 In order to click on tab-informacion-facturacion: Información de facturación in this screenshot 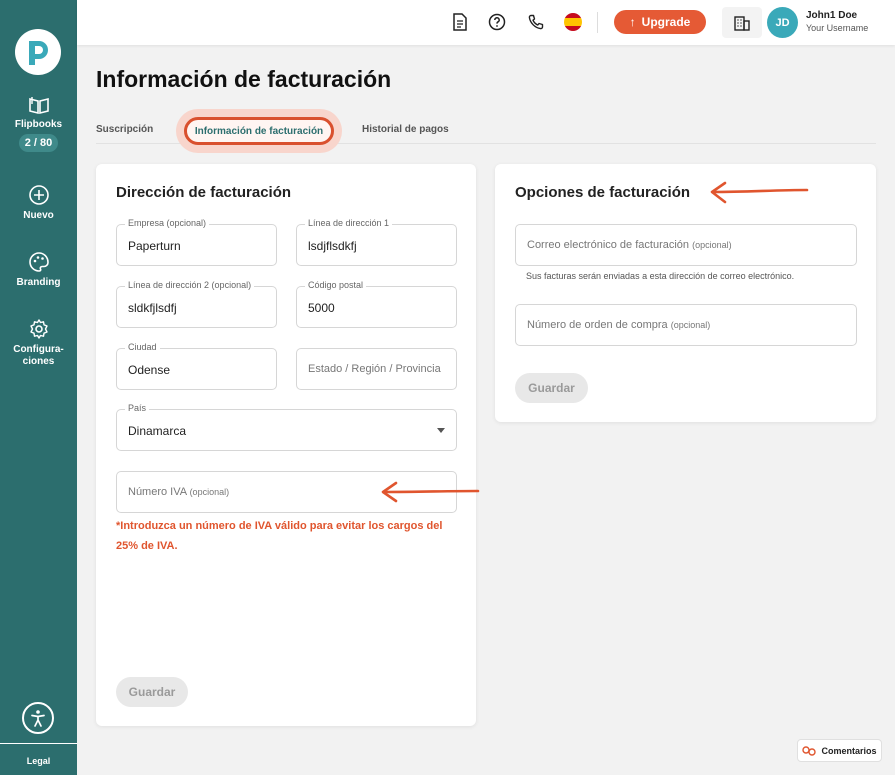, I will do `click(259, 131)`.